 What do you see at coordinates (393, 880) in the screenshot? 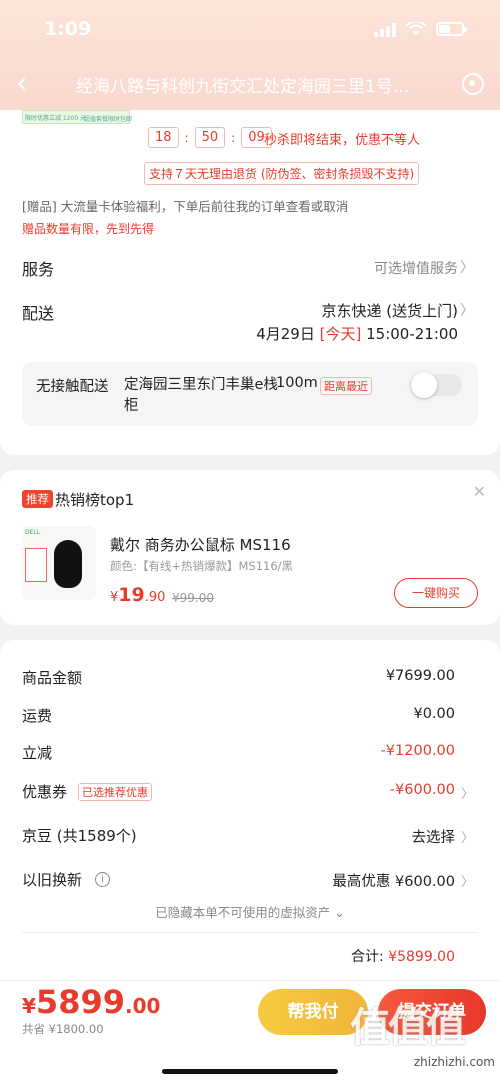
I see `tradein-value: 最高优惠 ¥600.00` at bounding box center [393, 880].